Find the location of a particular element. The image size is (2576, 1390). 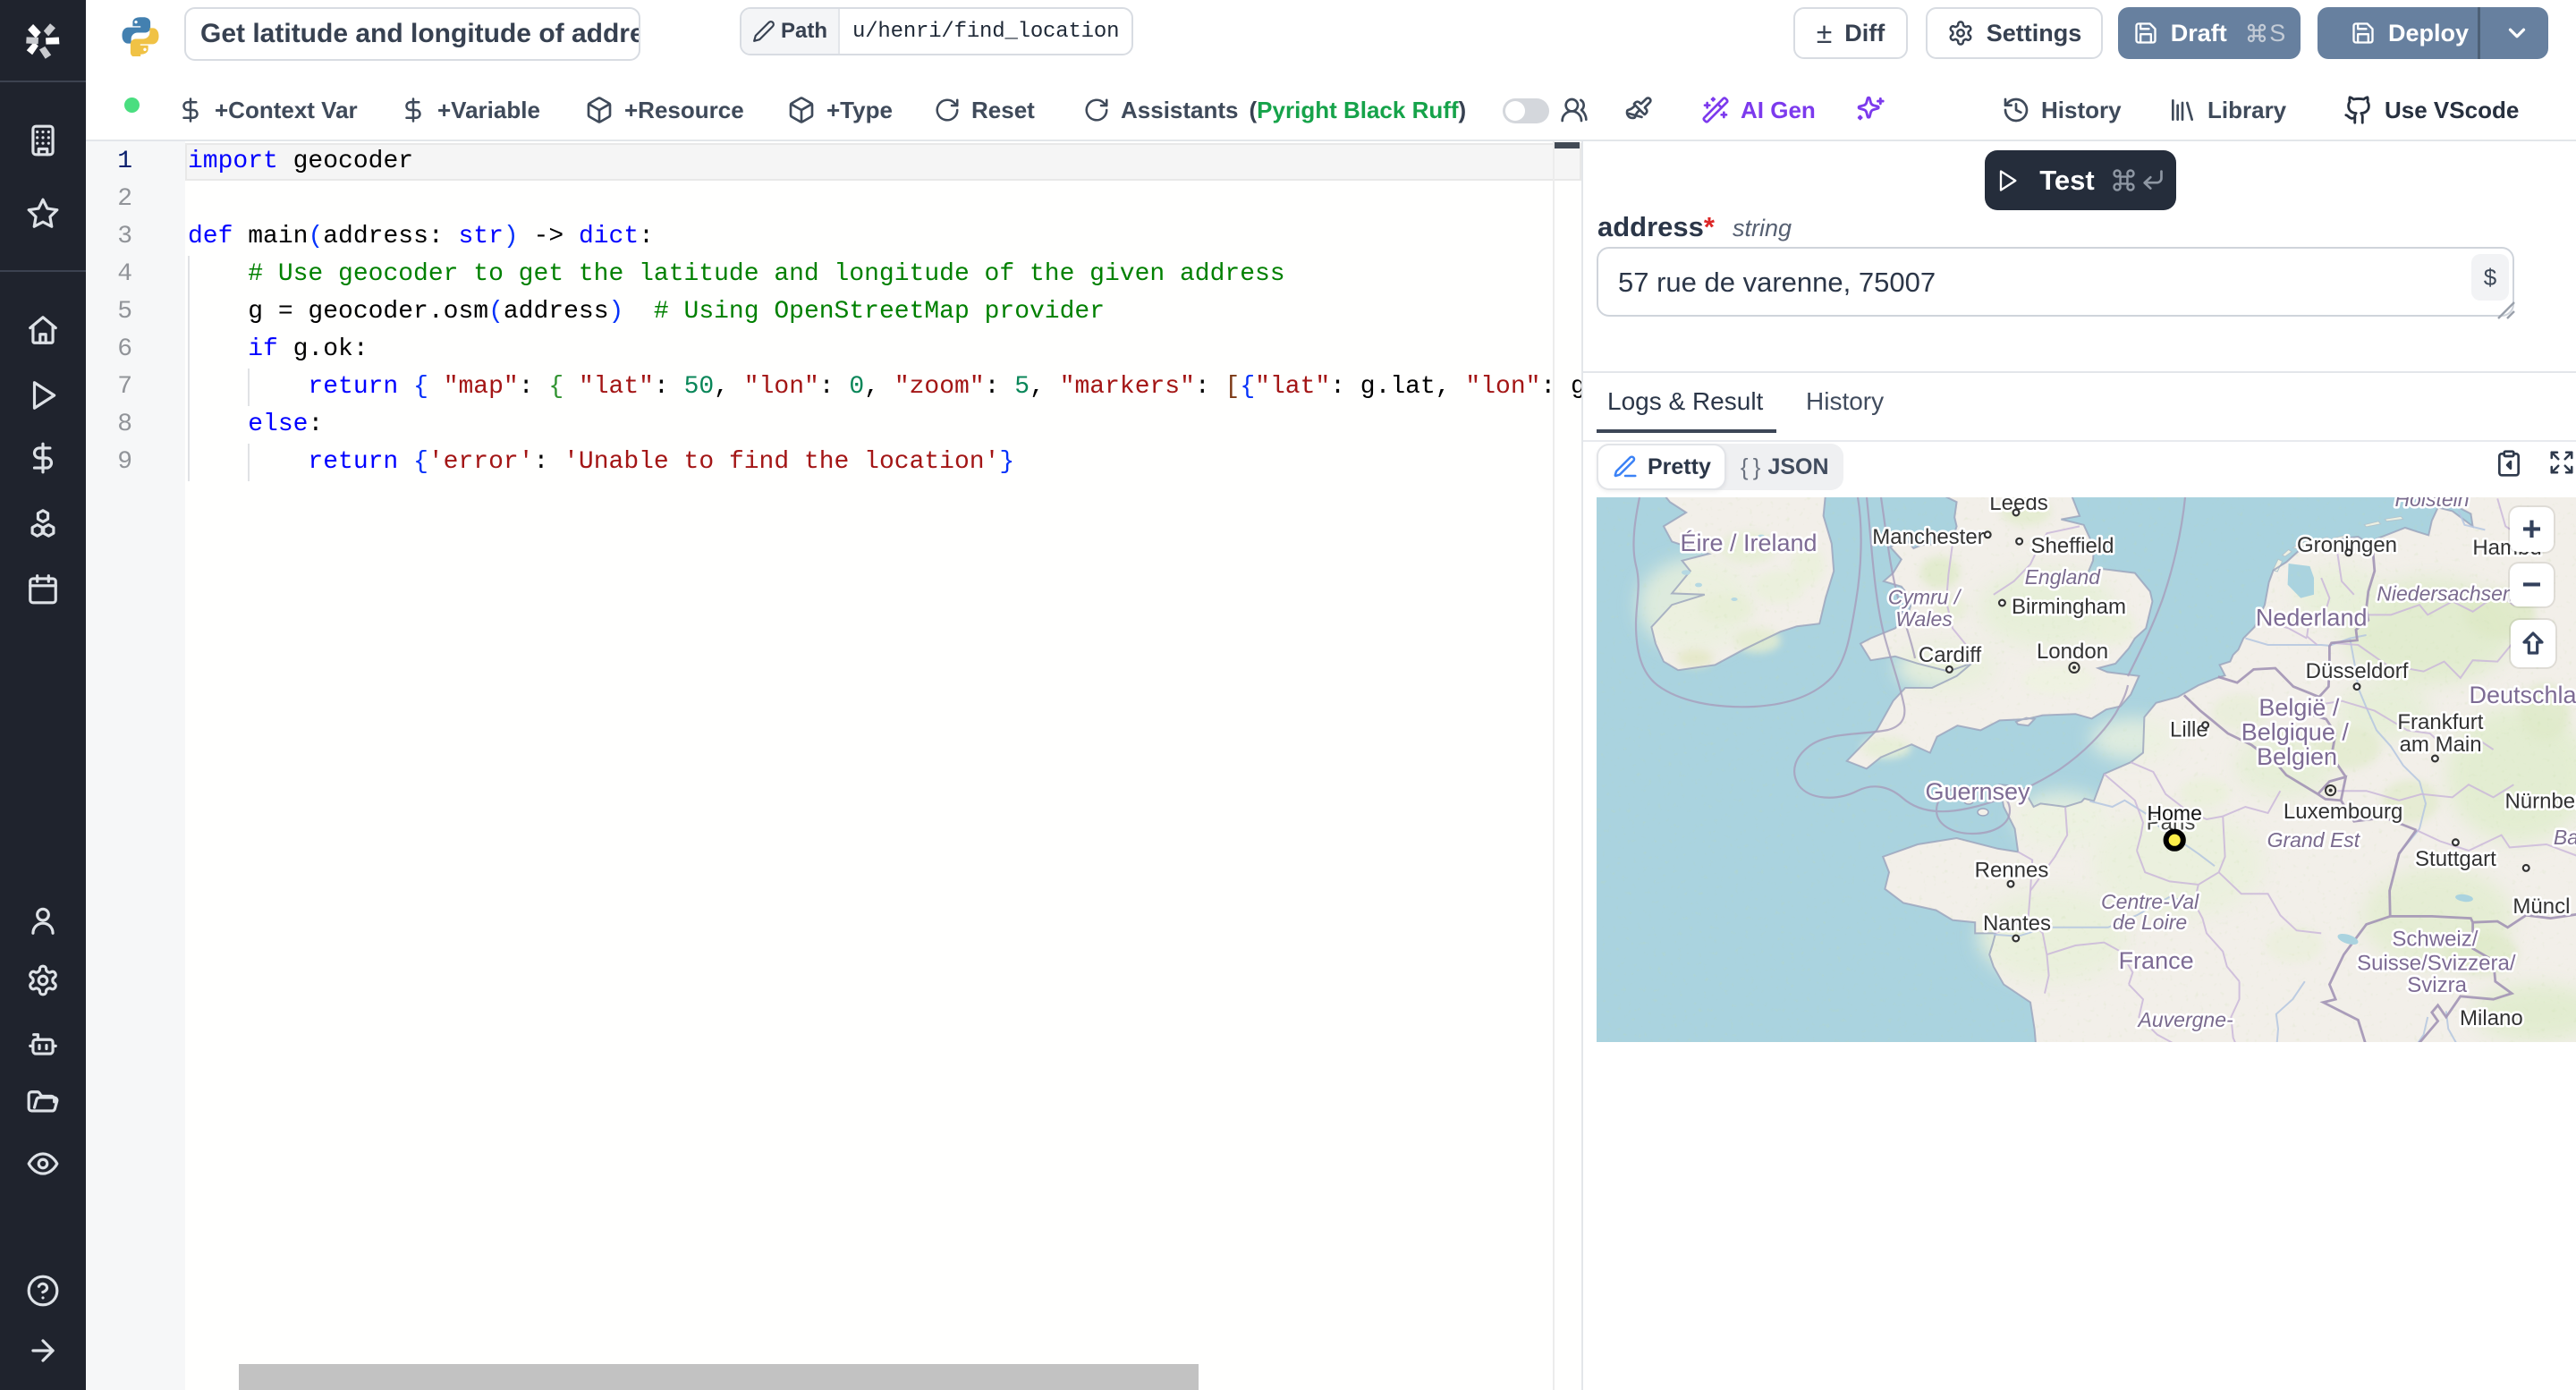

svg-text: Guernsey is located at coordinates (1977, 791).